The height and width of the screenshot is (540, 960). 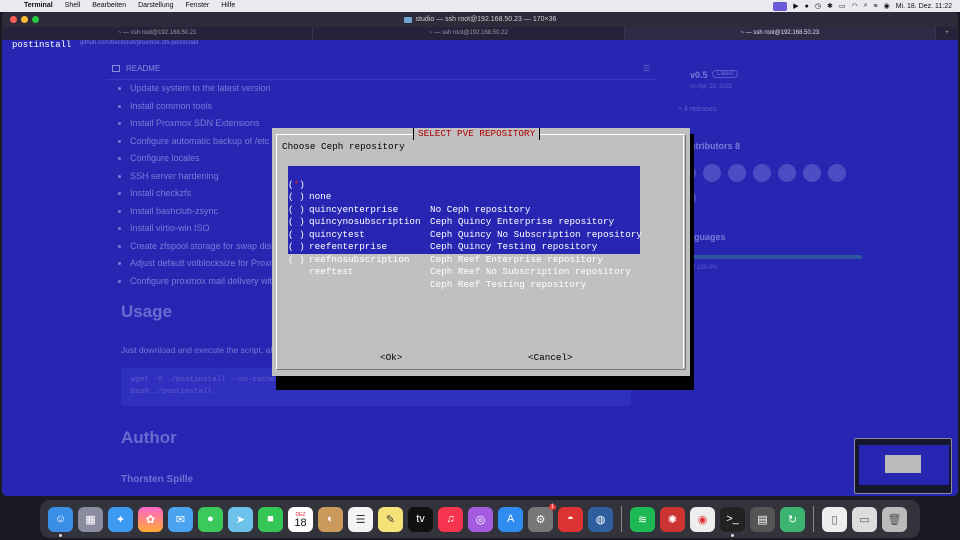 What do you see at coordinates (13, 19) in the screenshot?
I see `close-window-button` at bounding box center [13, 19].